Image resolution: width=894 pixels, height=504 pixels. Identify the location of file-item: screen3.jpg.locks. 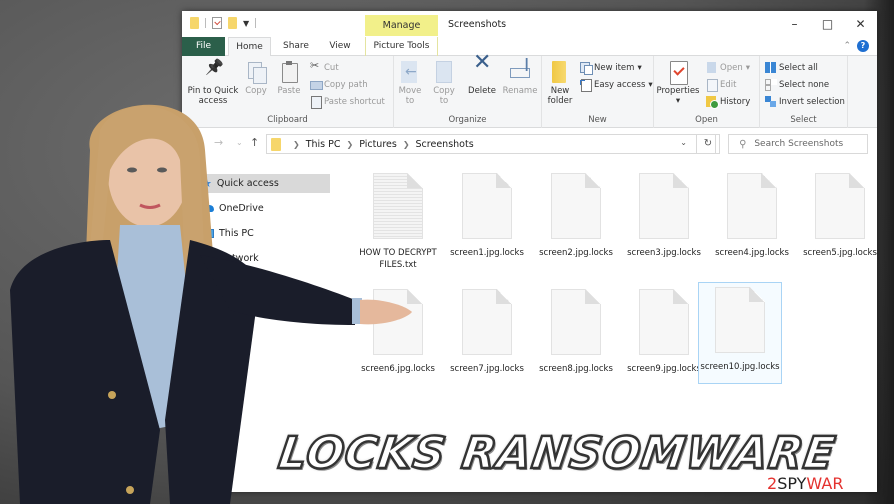
(664, 214).